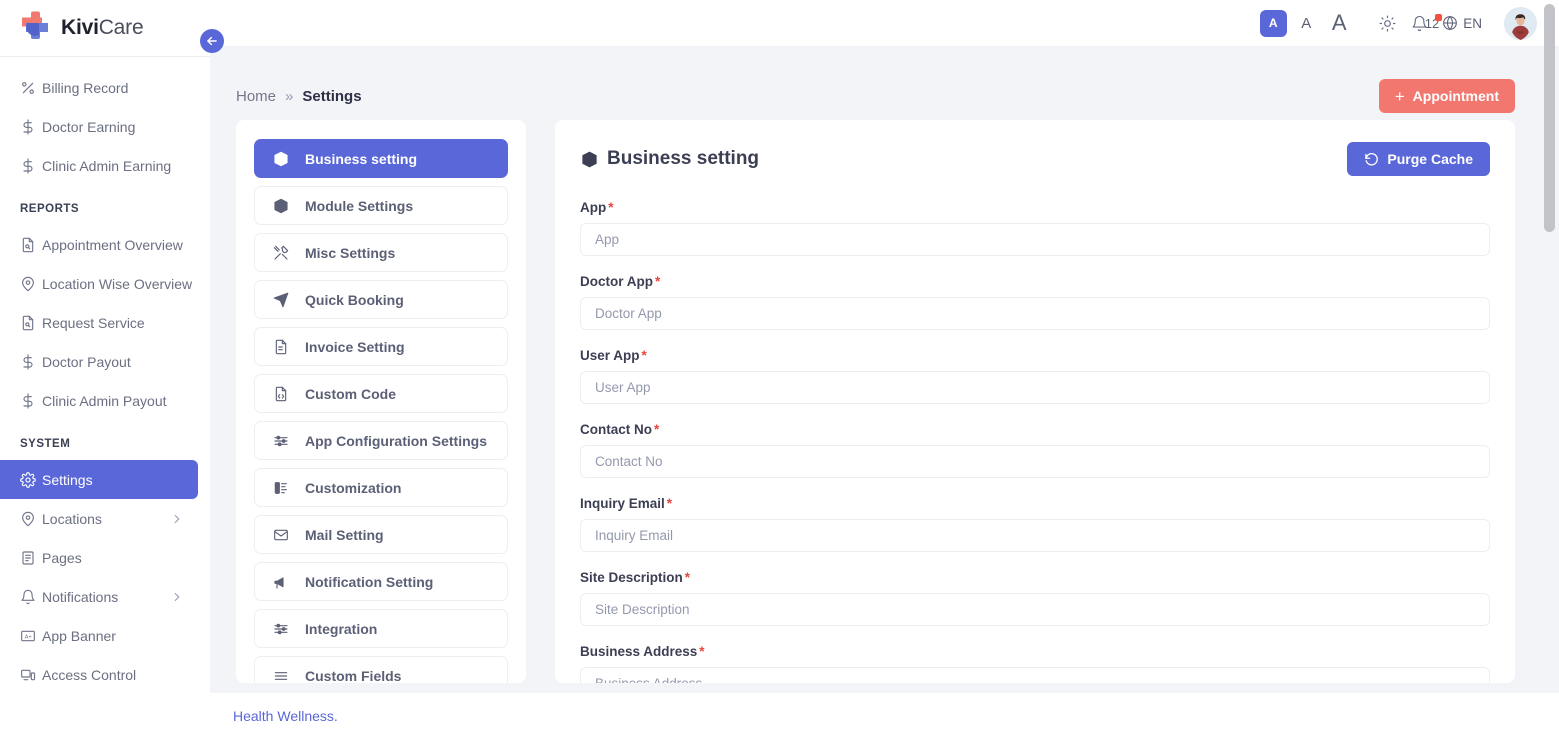 The width and height of the screenshot is (1559, 739). What do you see at coordinates (1035, 535) in the screenshot?
I see `input-inquiry-email` at bounding box center [1035, 535].